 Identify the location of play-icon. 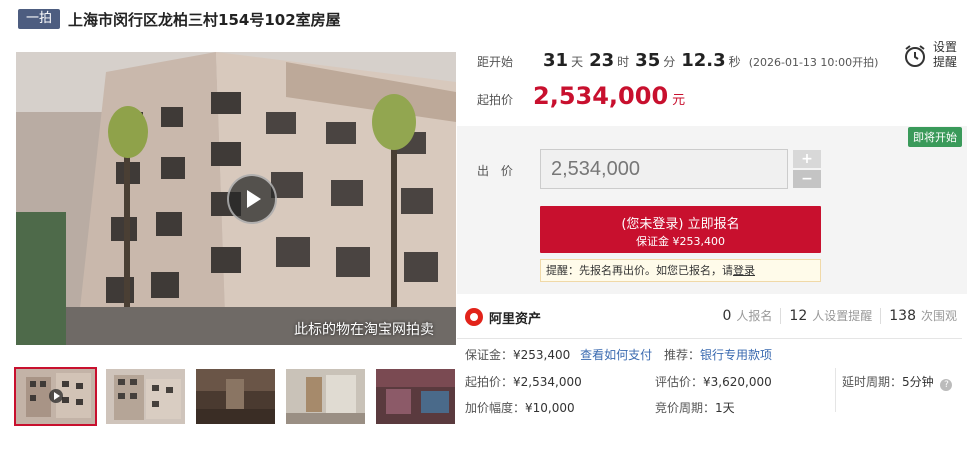
(254, 199).